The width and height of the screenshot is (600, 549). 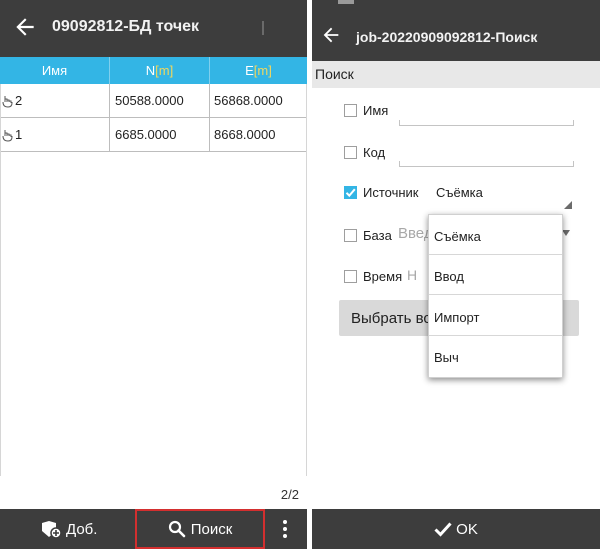 What do you see at coordinates (566, 233) in the screenshot?
I see `base-dropdown-arrow-icon` at bounding box center [566, 233].